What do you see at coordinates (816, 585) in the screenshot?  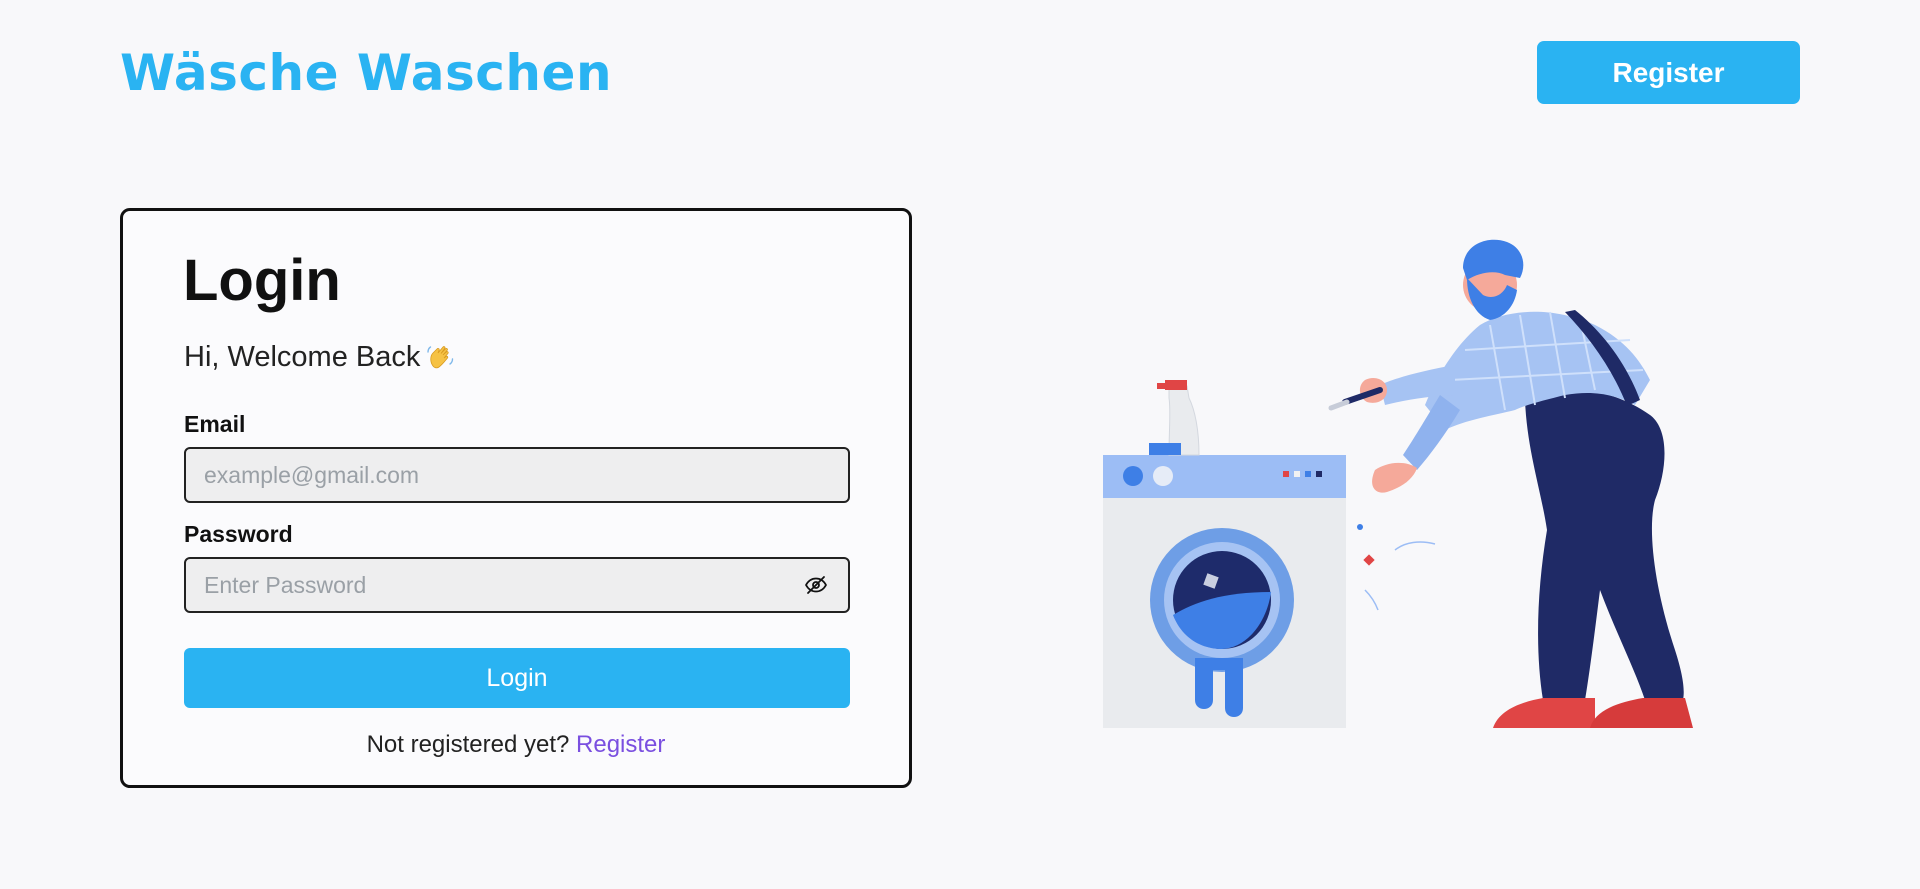 I see `eye-slash-icon` at bounding box center [816, 585].